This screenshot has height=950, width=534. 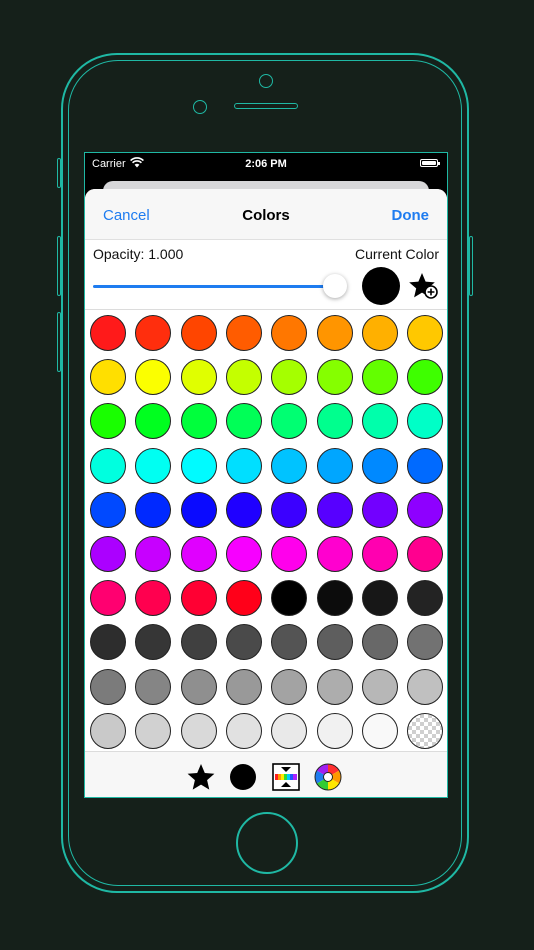 What do you see at coordinates (430, 163) in the screenshot?
I see `battery-icon` at bounding box center [430, 163].